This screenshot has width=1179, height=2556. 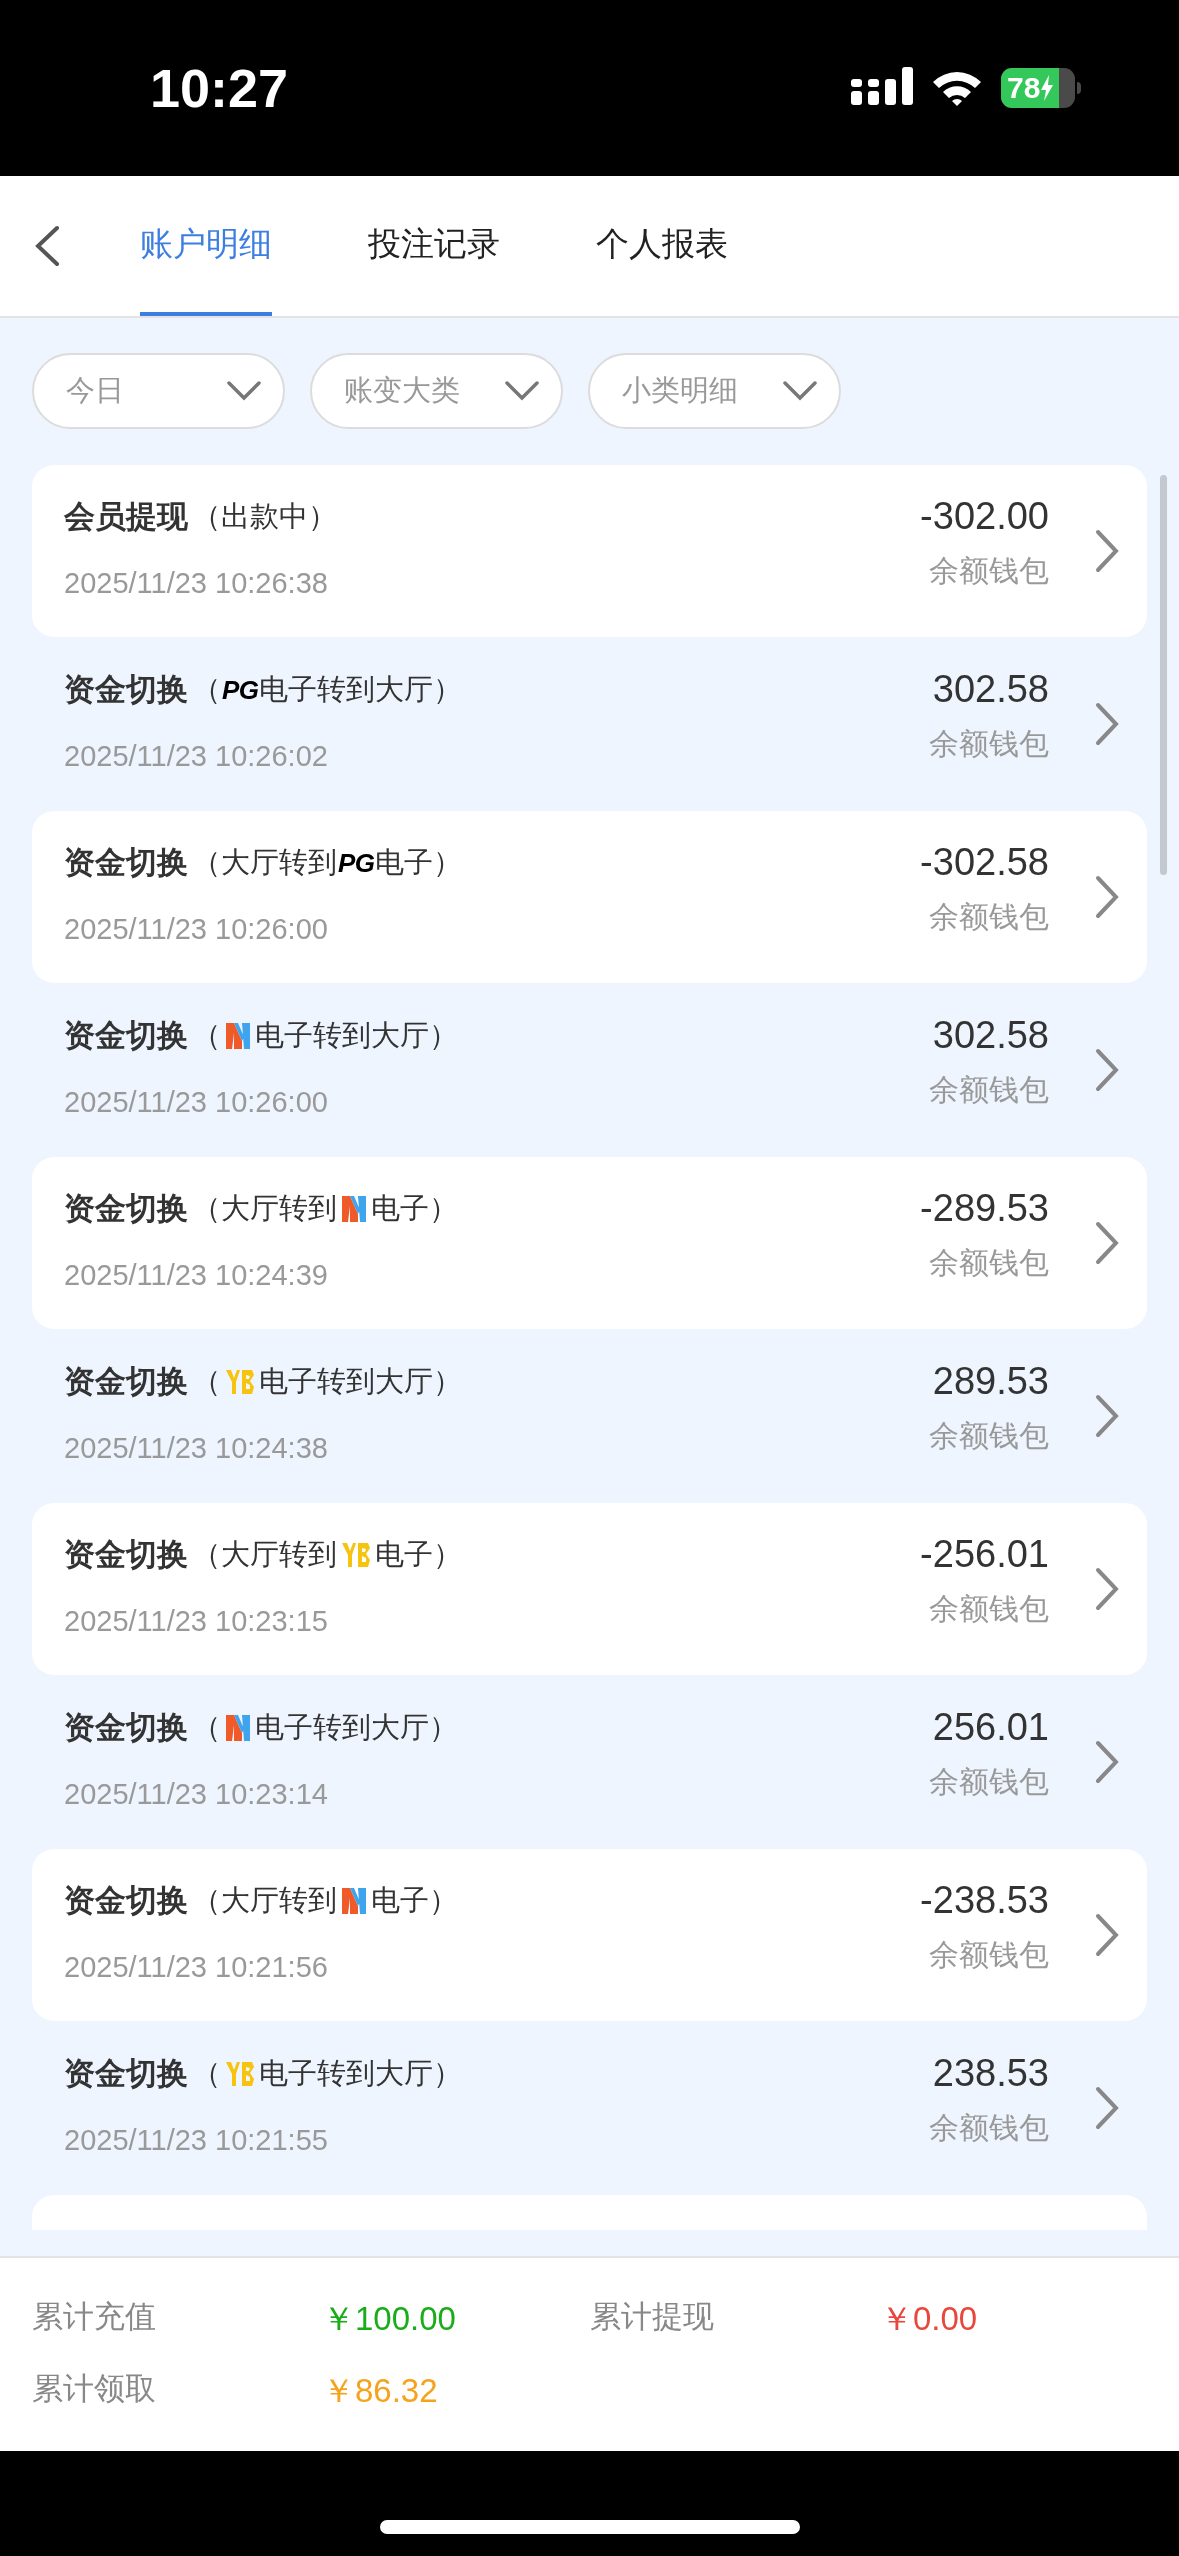 I want to click on amount: 289.53, so click(x=990, y=1381).